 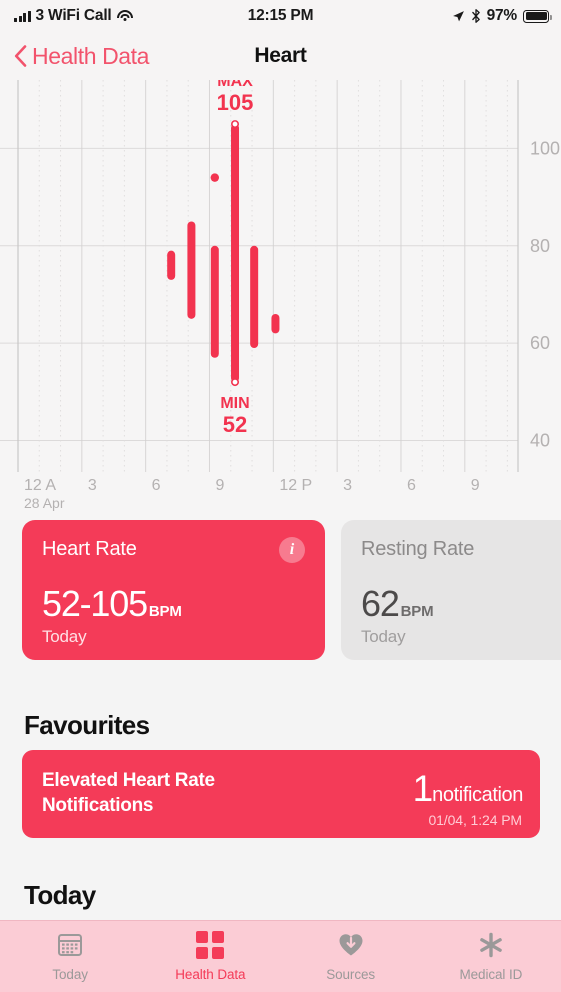 I want to click on resting-rate-card: Resting Rate 62 BPM Today, so click(x=451, y=590).